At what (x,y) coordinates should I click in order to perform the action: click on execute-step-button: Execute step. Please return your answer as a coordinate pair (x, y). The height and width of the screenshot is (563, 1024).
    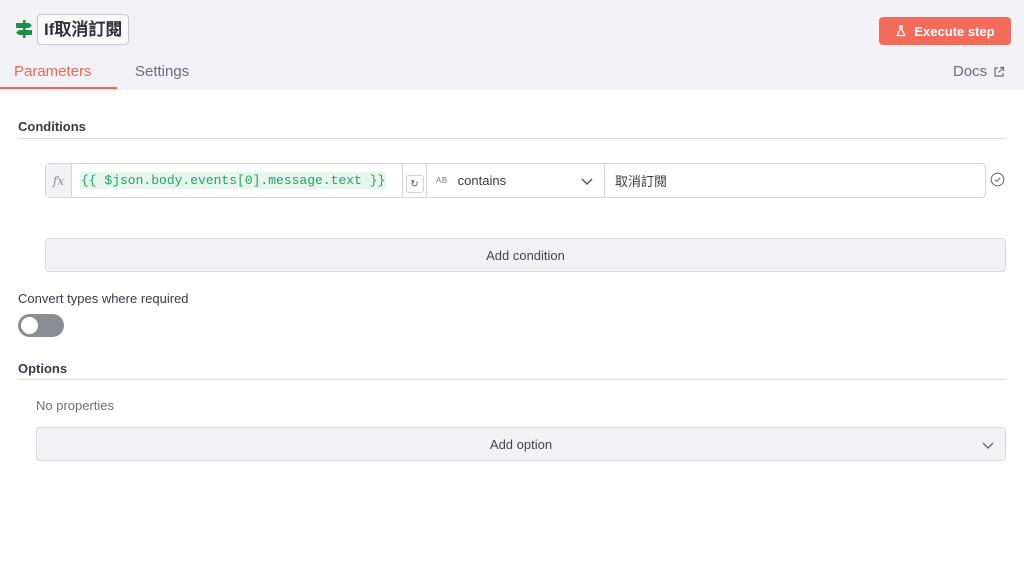
    Looking at the image, I should click on (945, 31).